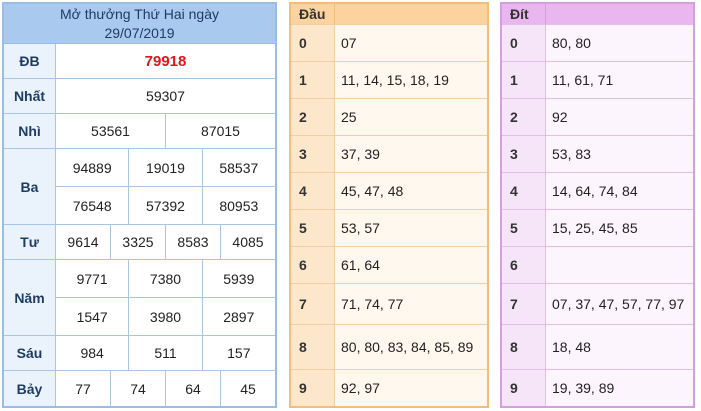 The width and height of the screenshot is (701, 411). I want to click on prize-numbers: 9614 3325 8583 4085, so click(165, 242).